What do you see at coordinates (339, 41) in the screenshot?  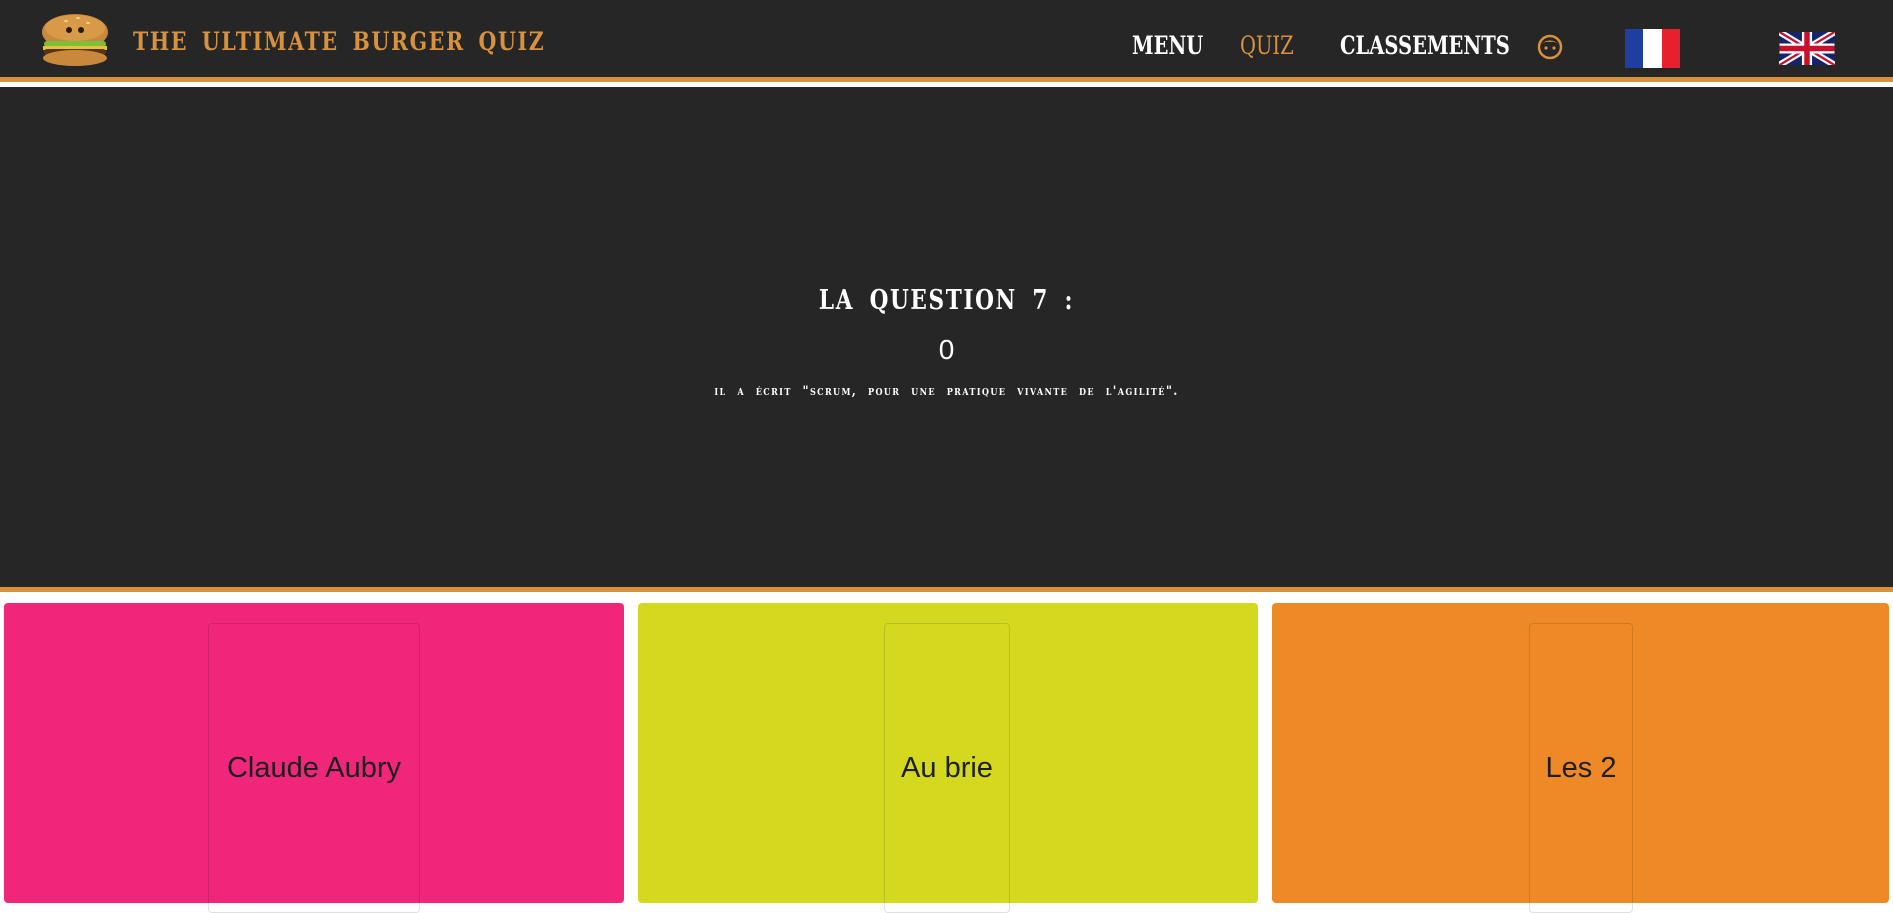 I see `brand-title: THE ULTIMATE BURGER QUIZ` at bounding box center [339, 41].